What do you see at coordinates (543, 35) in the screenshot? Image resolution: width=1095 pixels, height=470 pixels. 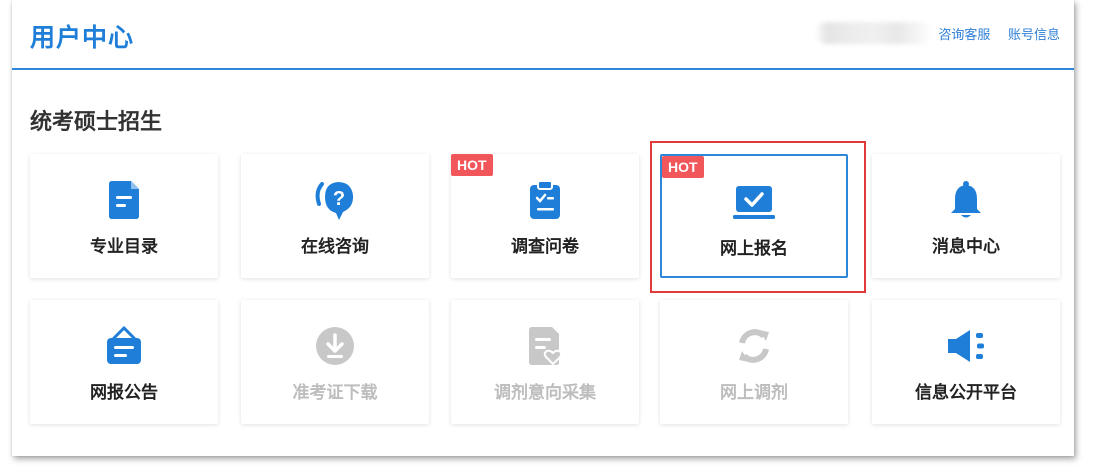 I see `header: 用户中心 咨询客服 账号信息` at bounding box center [543, 35].